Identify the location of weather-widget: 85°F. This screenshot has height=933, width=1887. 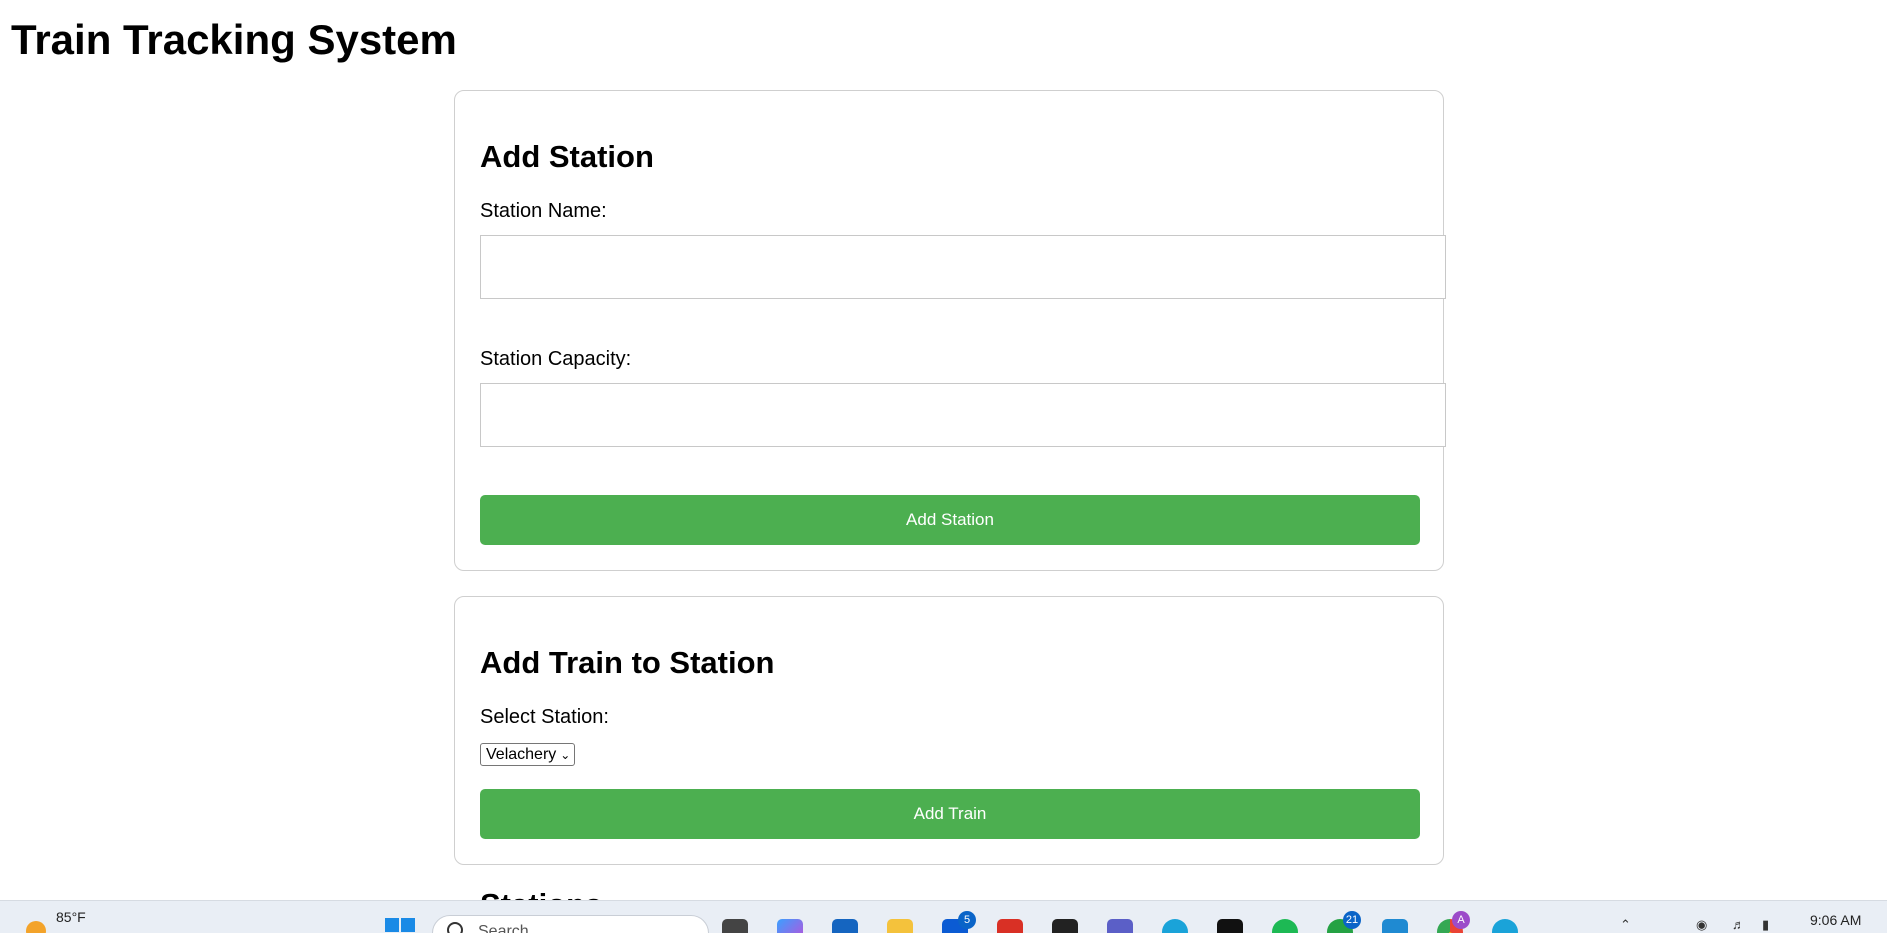
(56, 921).